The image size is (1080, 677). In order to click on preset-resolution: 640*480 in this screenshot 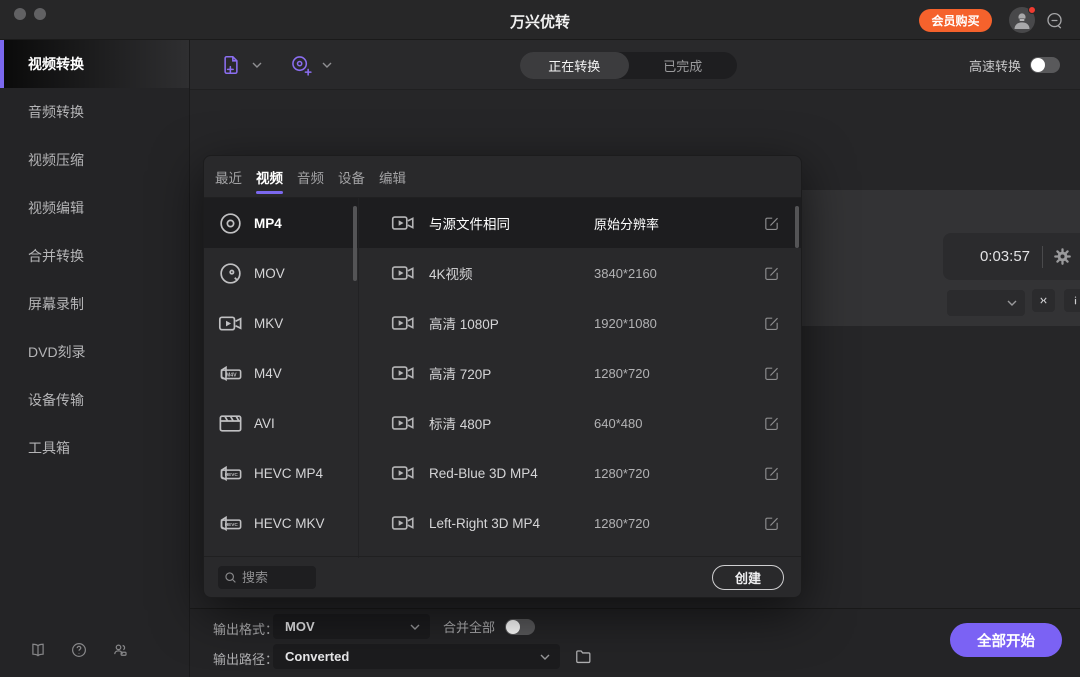, I will do `click(618, 423)`.